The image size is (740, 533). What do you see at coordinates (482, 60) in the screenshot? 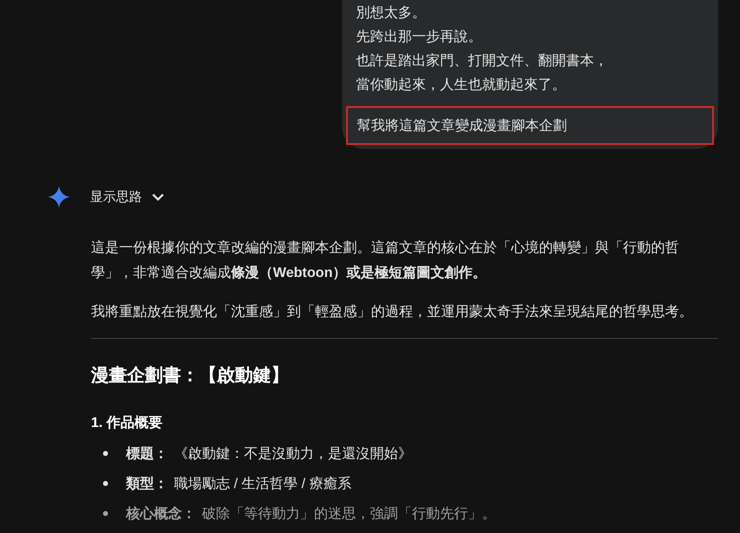
I see `message-line: 也許是踏出家門、打開文件、翻開書本，` at bounding box center [482, 60].